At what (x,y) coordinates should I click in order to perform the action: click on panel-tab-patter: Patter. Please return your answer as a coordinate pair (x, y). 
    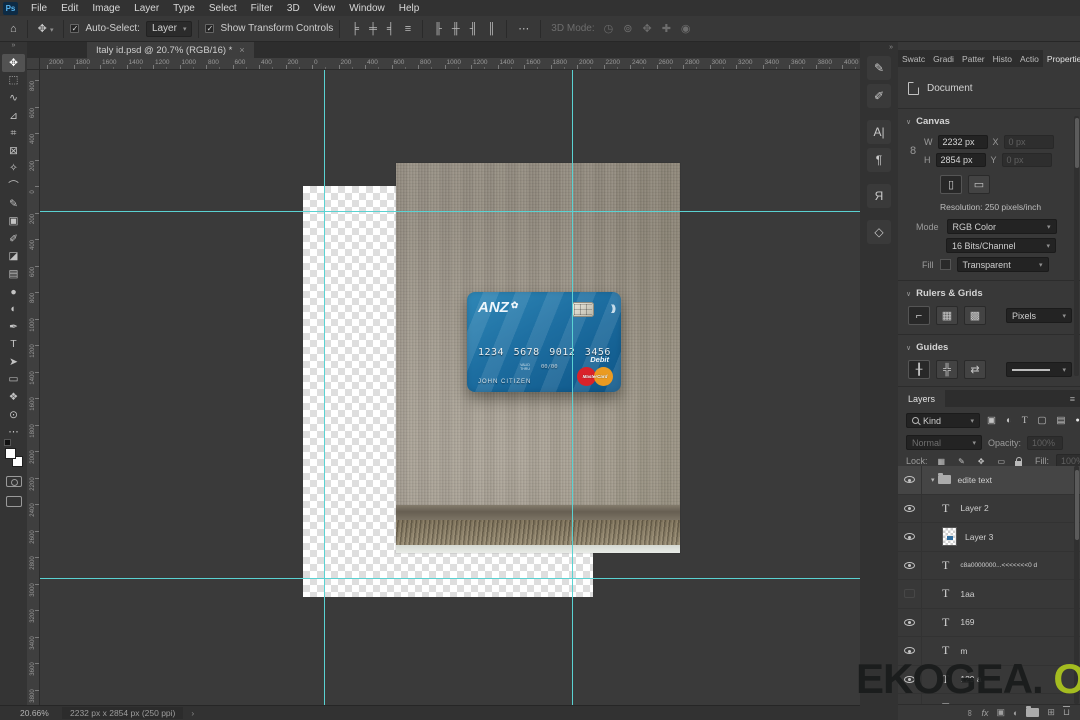
    Looking at the image, I should click on (973, 58).